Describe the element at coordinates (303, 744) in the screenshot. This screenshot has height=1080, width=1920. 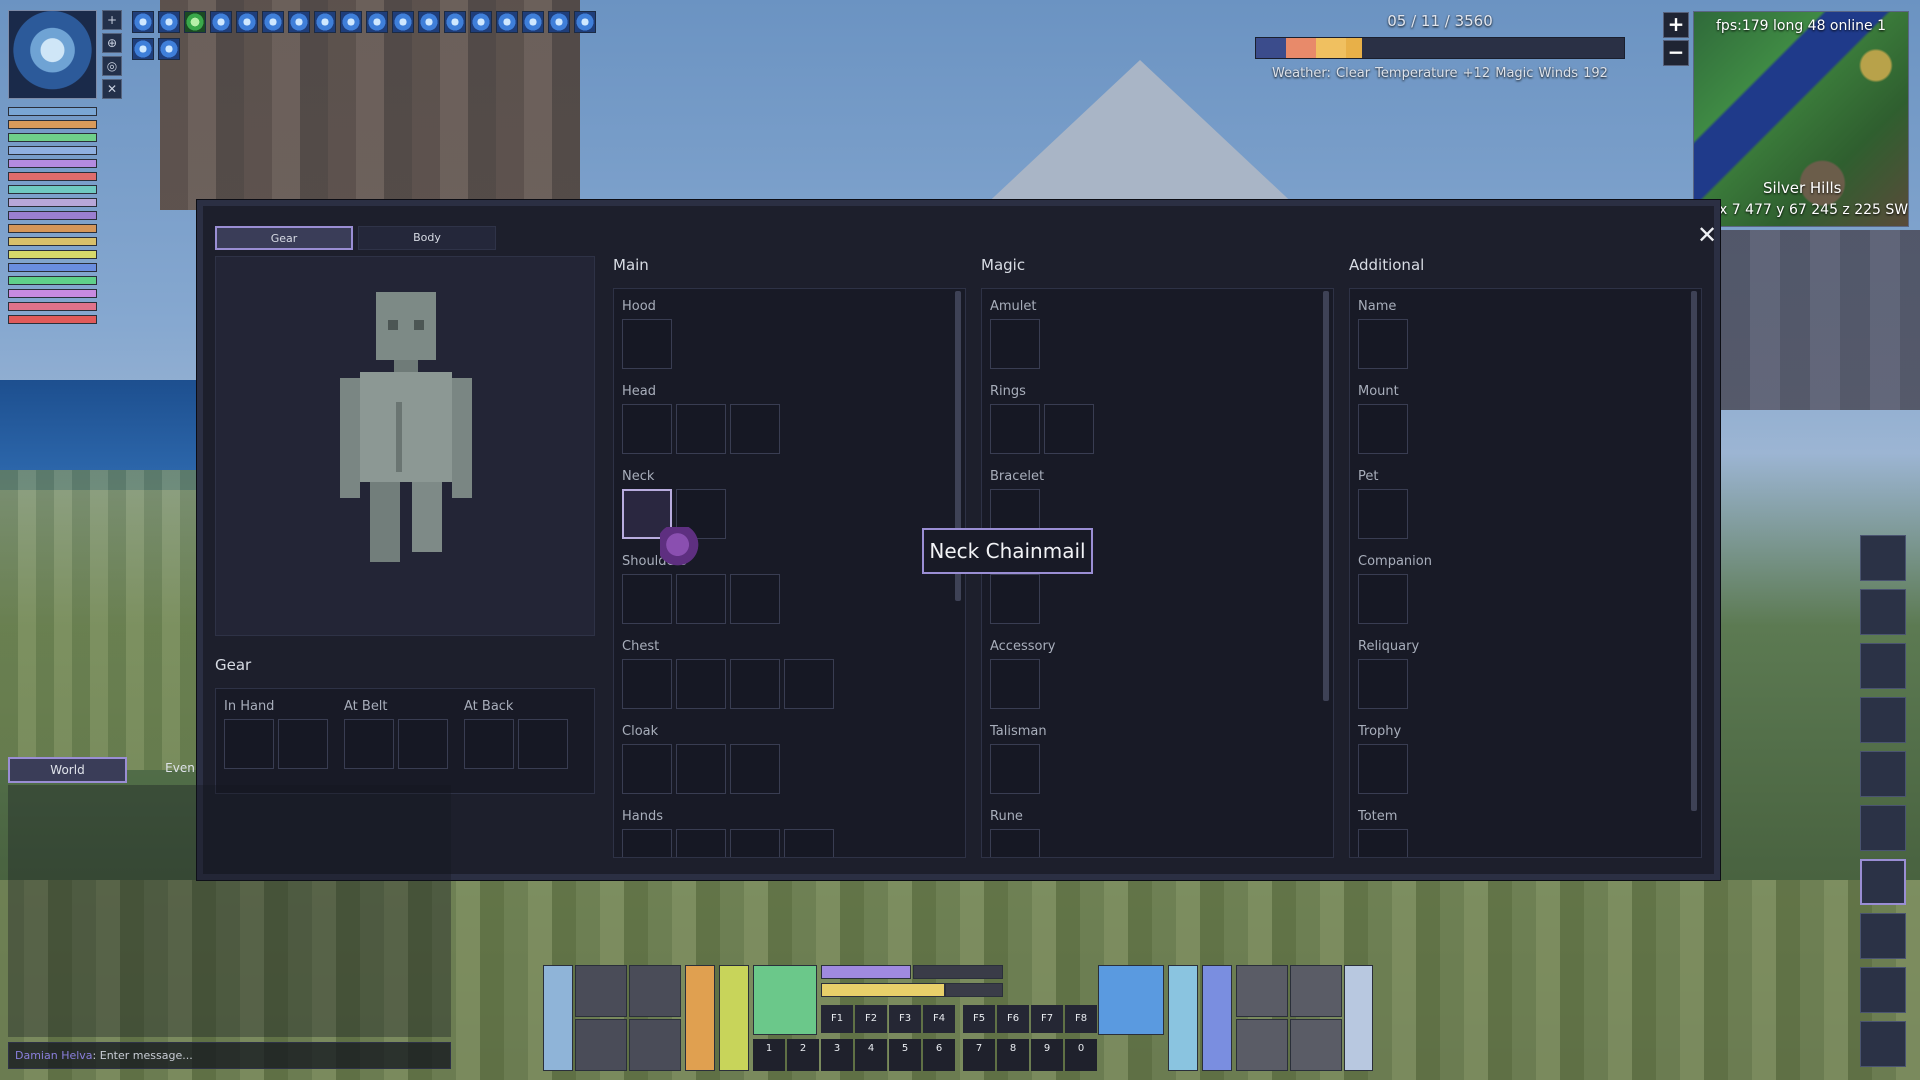
I see `in-hand-slot` at that location.